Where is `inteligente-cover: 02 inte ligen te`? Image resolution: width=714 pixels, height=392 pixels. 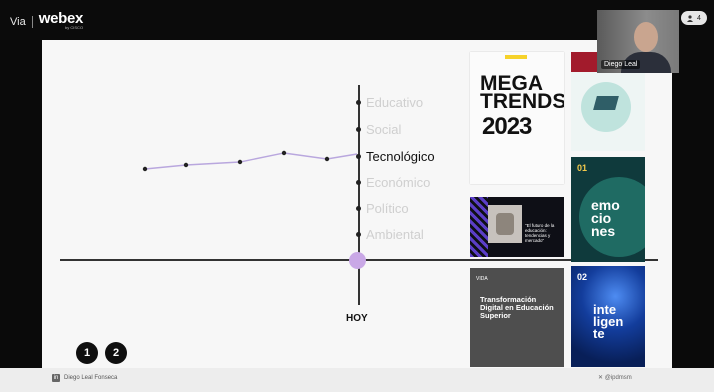
inteligente-cover: 02 inte ligen te is located at coordinates (608, 316).